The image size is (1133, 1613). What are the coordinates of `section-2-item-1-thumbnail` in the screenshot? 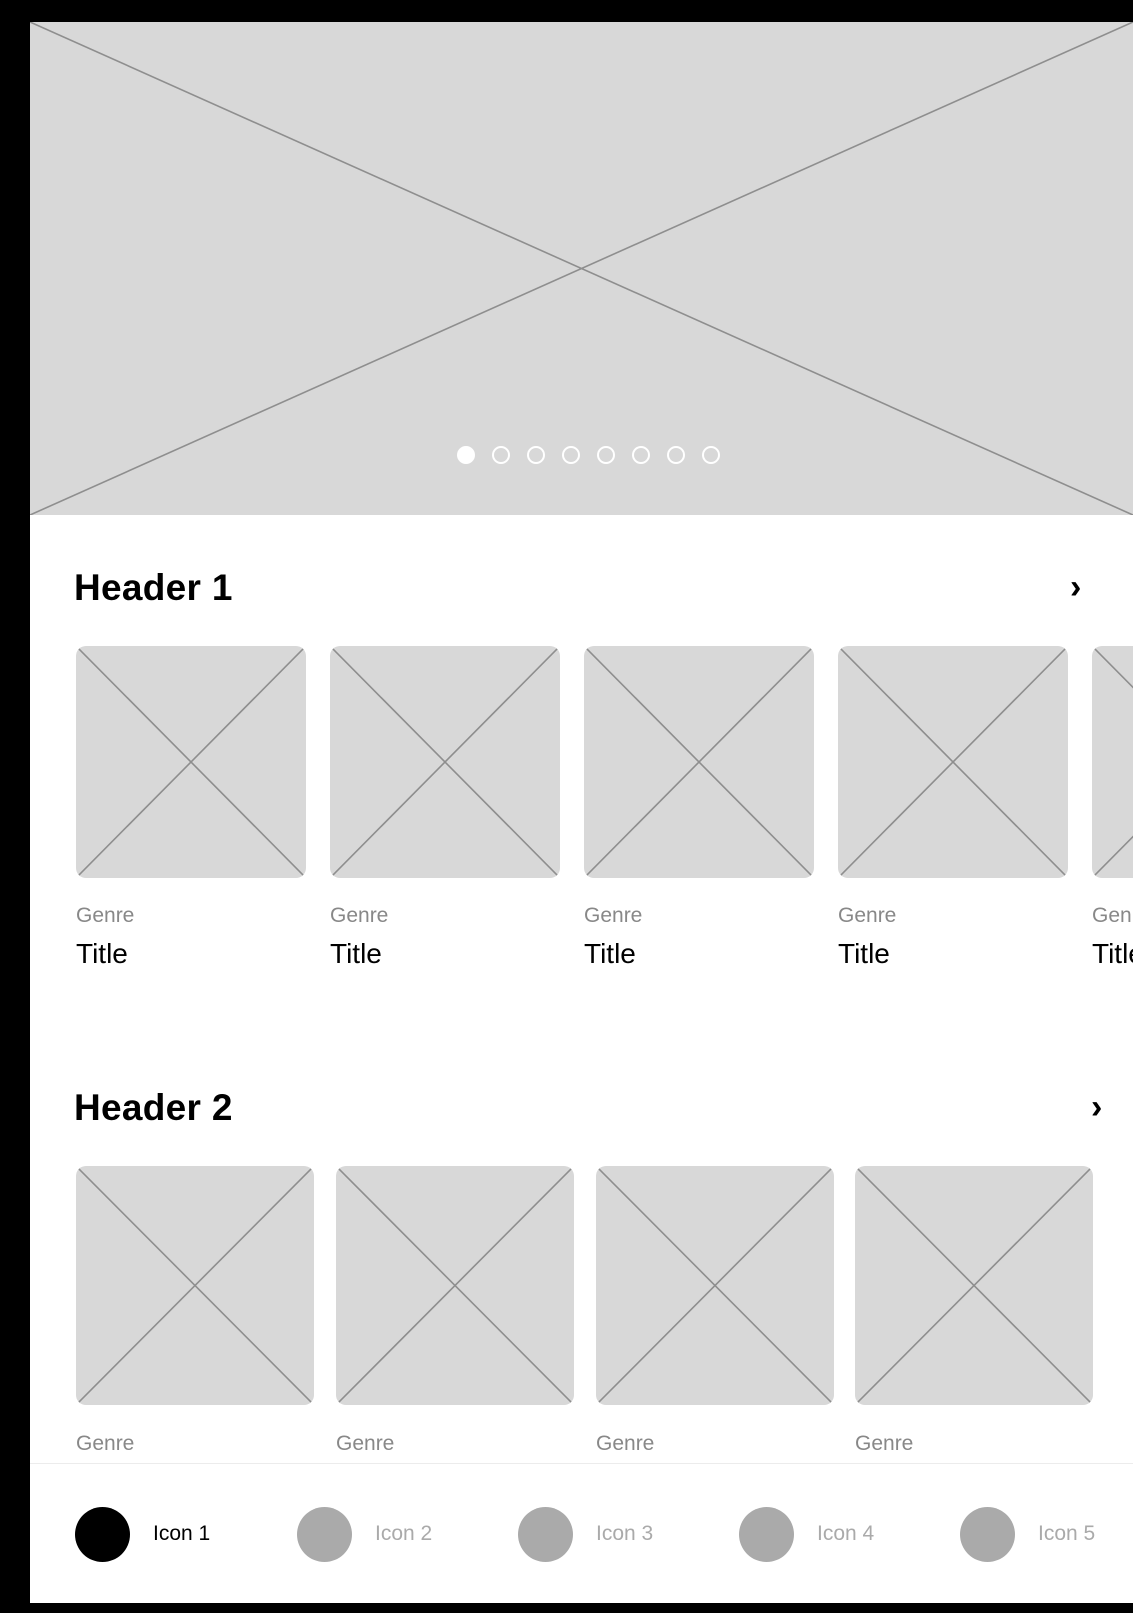 It's located at (195, 1285).